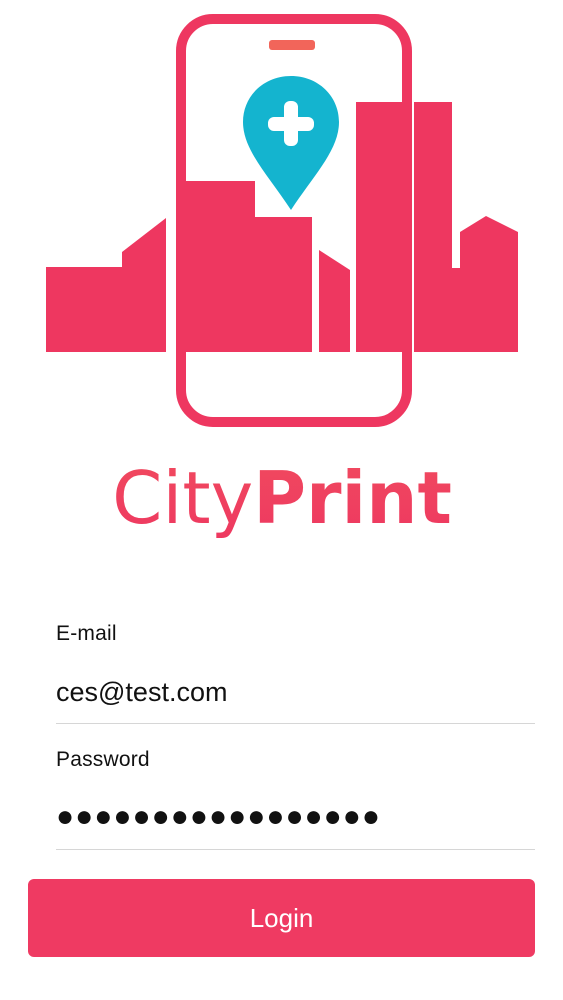 Image resolution: width=563 pixels, height=1000 pixels. Describe the element at coordinates (182, 498) in the screenshot. I see `brand-name-light: City` at that location.